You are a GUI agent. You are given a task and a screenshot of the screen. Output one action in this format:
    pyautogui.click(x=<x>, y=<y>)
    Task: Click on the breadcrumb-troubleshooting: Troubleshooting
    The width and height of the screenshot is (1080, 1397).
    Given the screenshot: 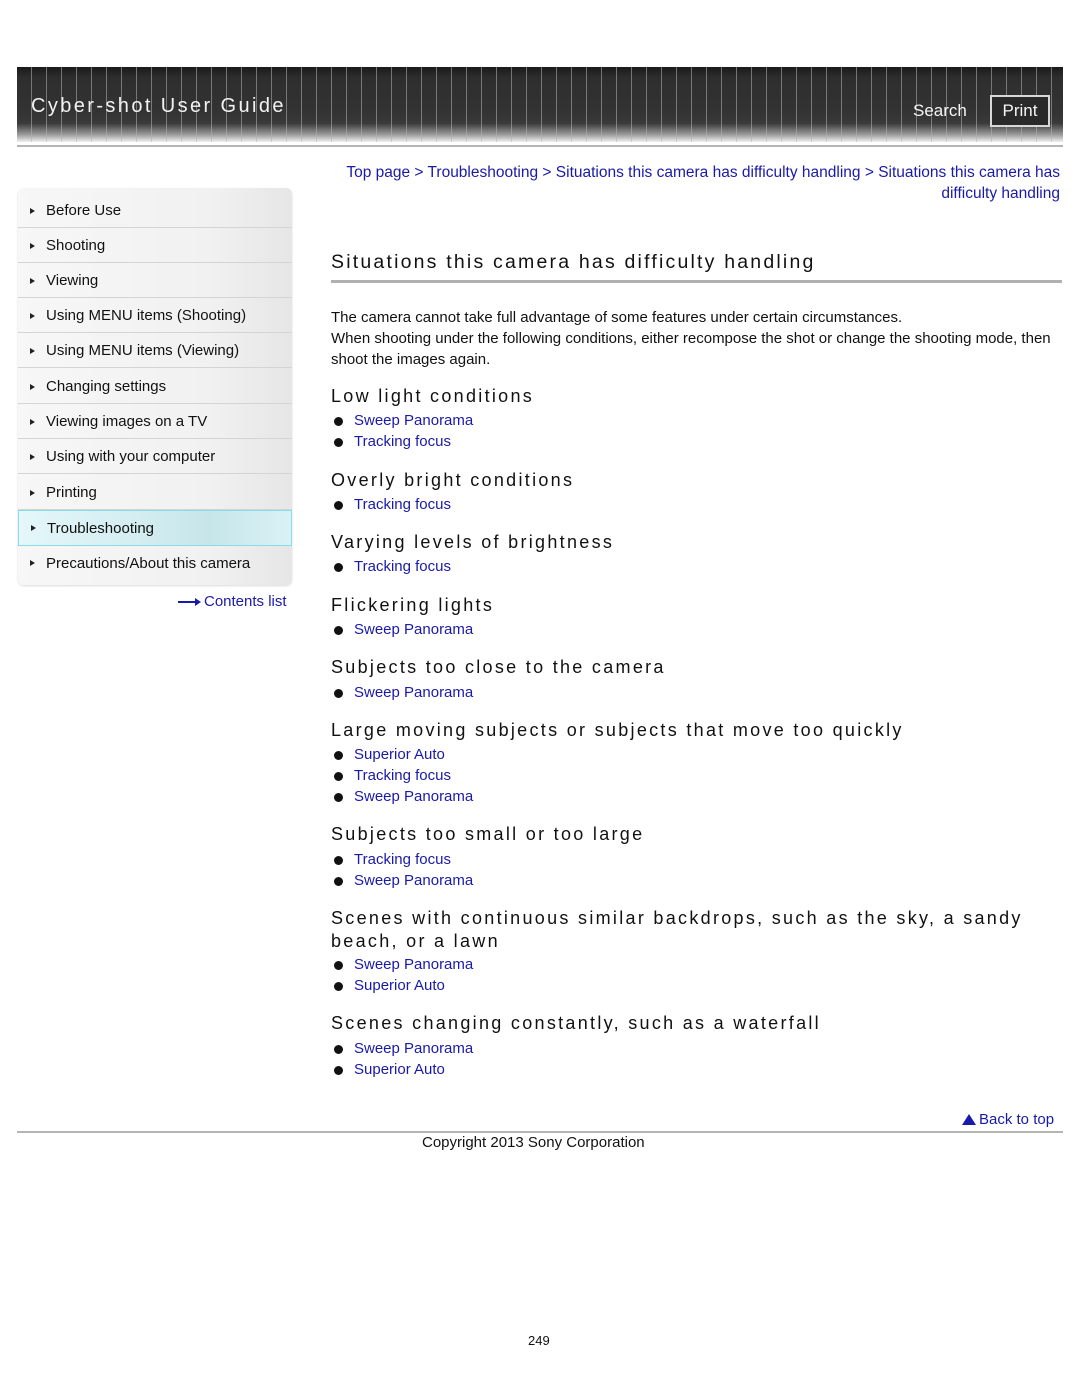 What is the action you would take?
    pyautogui.click(x=483, y=172)
    